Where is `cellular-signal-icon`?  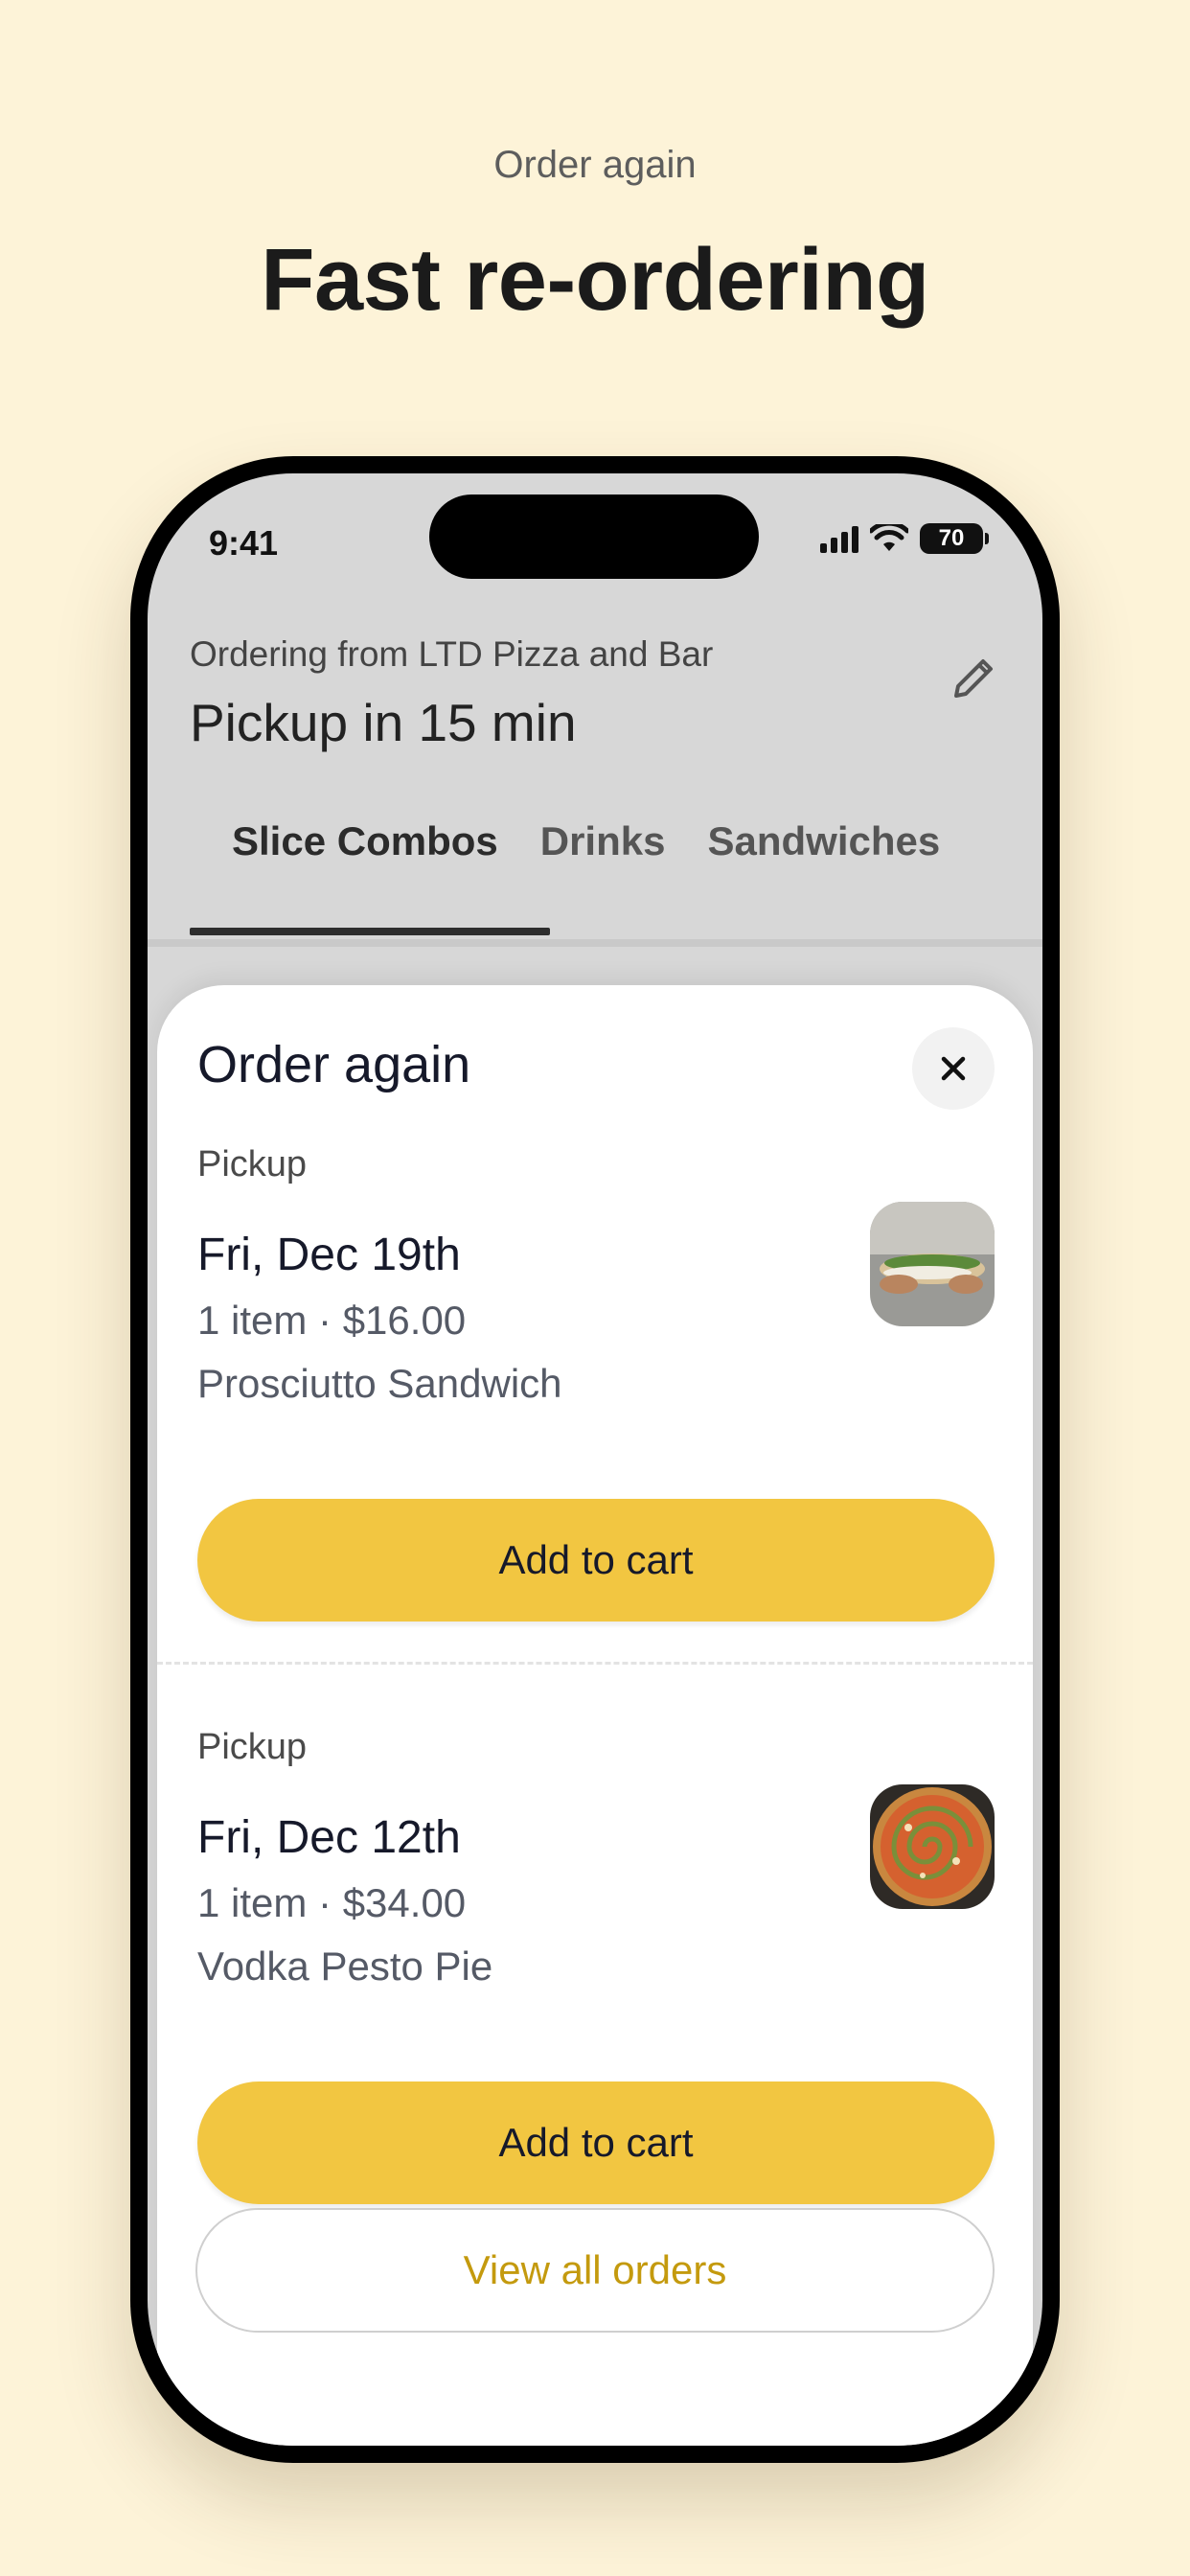 cellular-signal-icon is located at coordinates (839, 538).